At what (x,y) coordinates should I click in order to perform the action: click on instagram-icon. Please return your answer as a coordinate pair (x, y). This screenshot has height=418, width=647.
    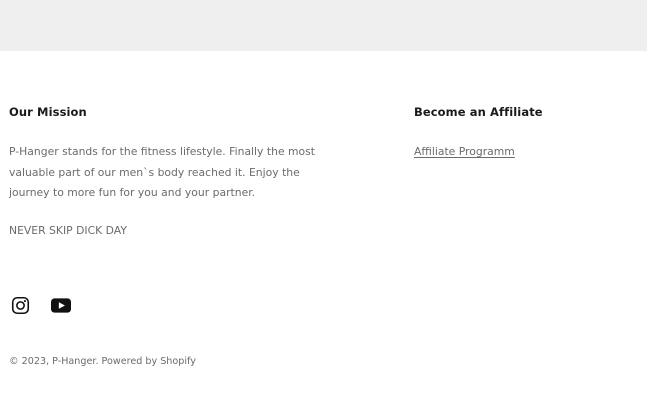
    Looking at the image, I should click on (20, 305).